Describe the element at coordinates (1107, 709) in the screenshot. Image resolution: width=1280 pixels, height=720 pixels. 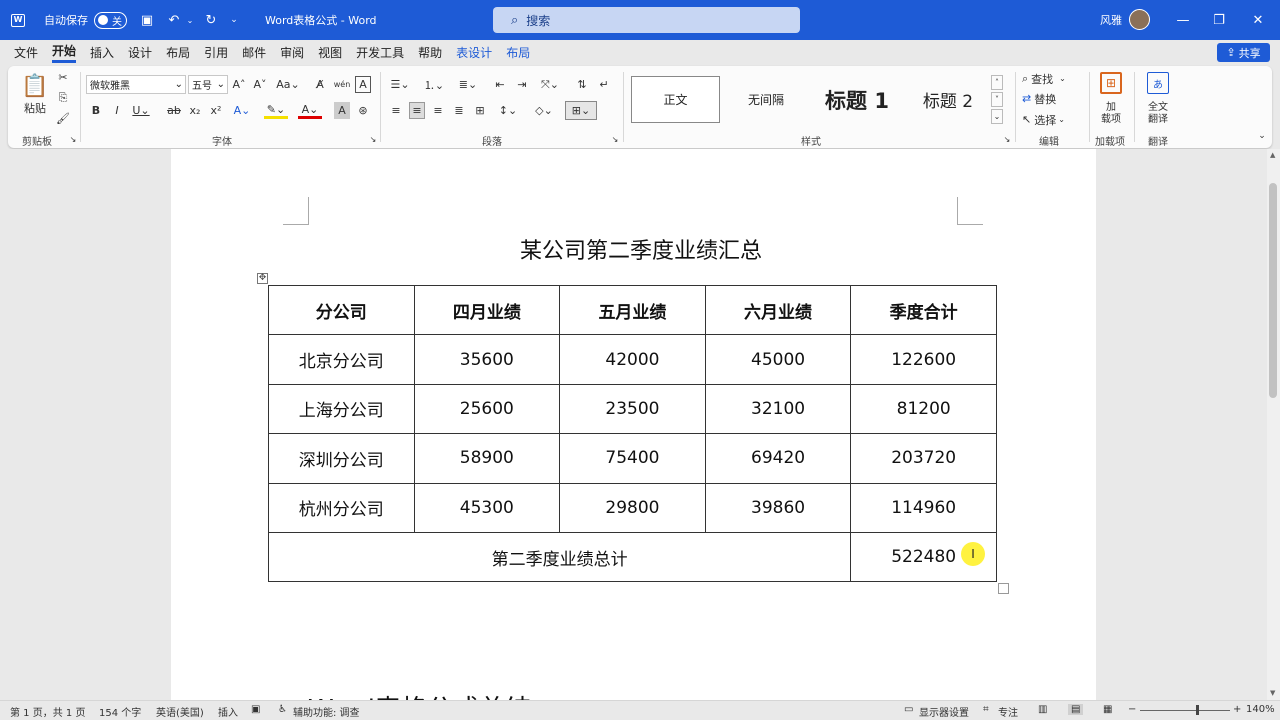
I see `web-layout-icon: ▦` at that location.